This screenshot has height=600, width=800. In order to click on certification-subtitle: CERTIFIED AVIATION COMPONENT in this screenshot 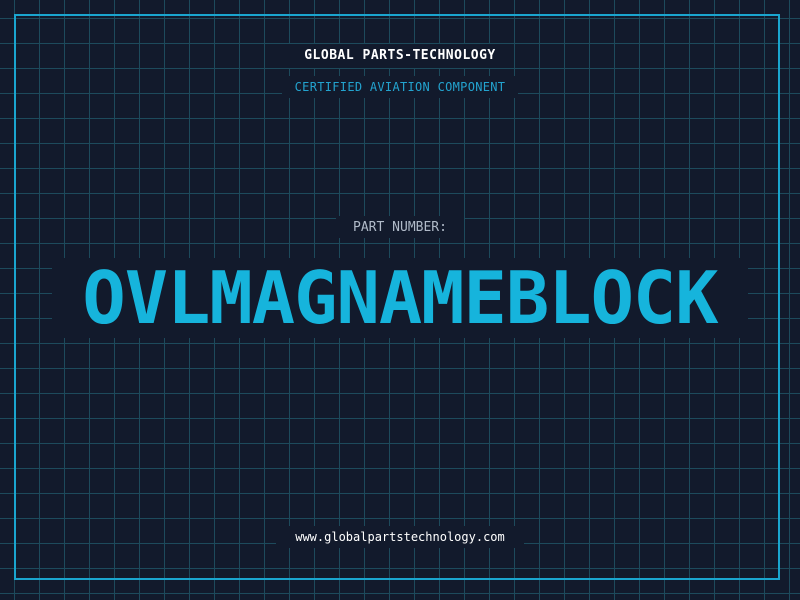, I will do `click(400, 87)`.